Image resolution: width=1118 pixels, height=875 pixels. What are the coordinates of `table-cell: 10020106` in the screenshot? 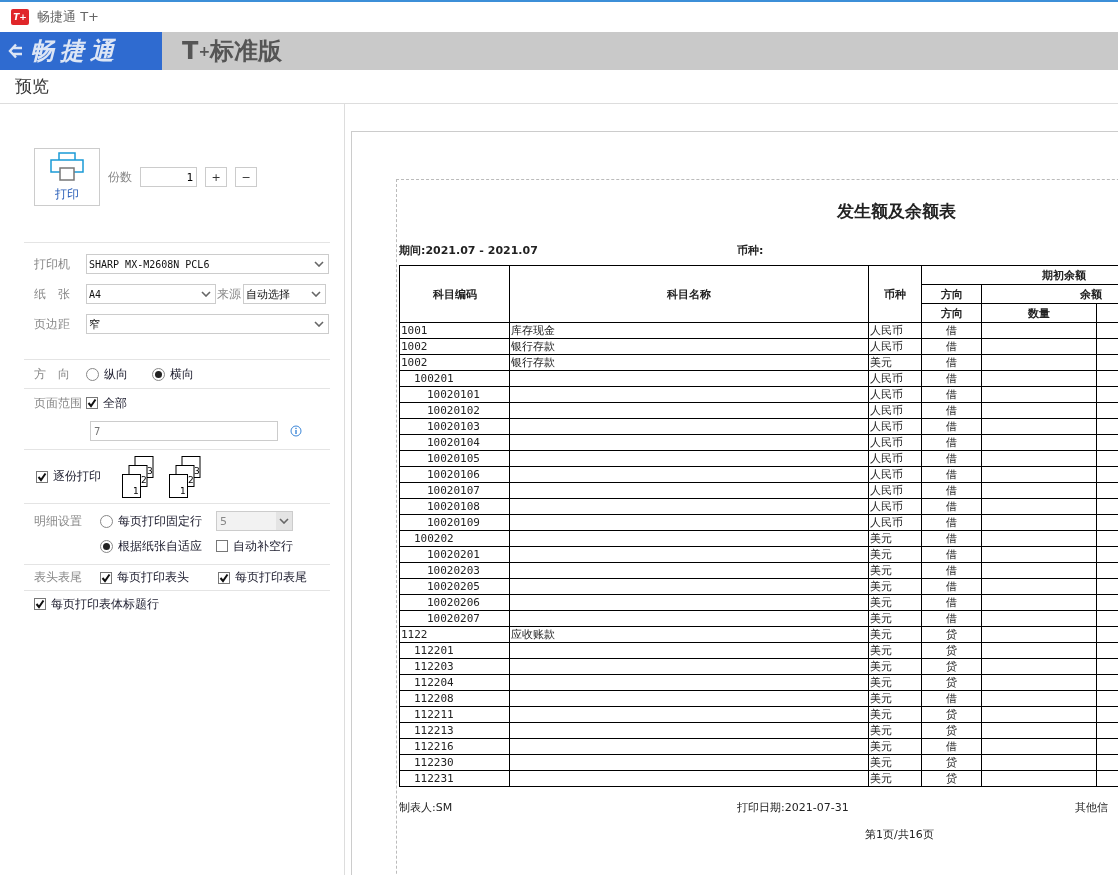 It's located at (454, 474).